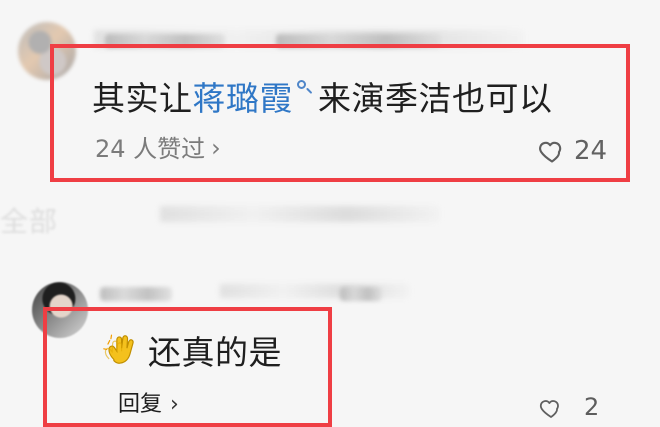 The width and height of the screenshot is (660, 427). What do you see at coordinates (243, 98) in the screenshot?
I see `actor-name-link: 蒋璐霞` at bounding box center [243, 98].